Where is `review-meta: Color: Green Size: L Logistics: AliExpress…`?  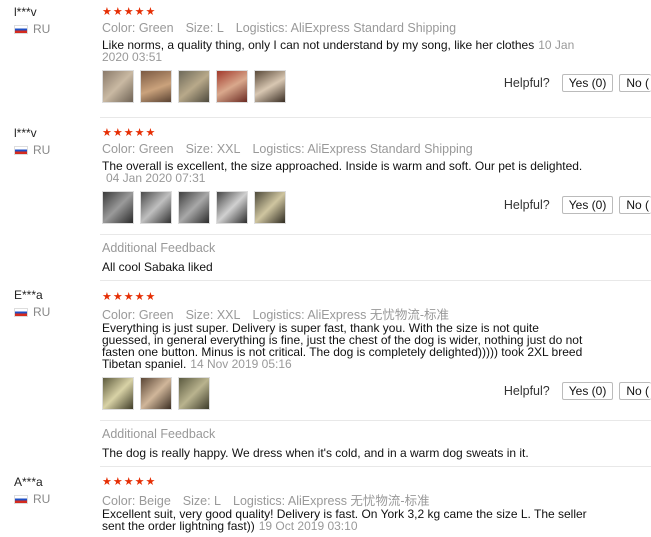
review-meta: Color: Green Size: L Logistics: AliExpress… is located at coordinates (279, 28).